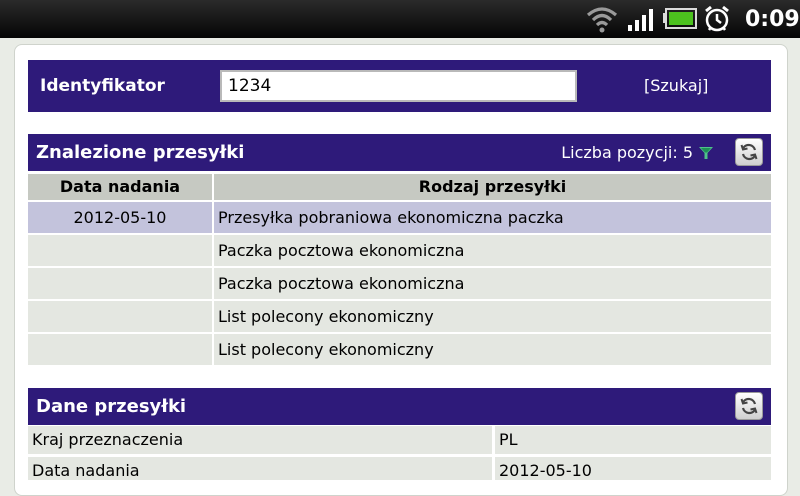 The image size is (800, 496). What do you see at coordinates (676, 86) in the screenshot?
I see `search-button: [Szukaj]` at bounding box center [676, 86].